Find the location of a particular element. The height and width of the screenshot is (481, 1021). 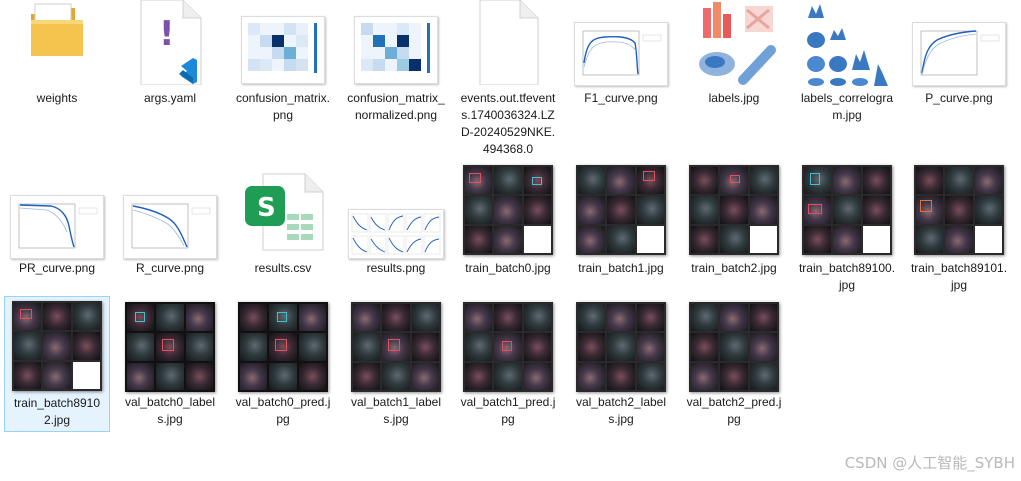

file-name: val_batch2_labels.jpg is located at coordinates (621, 410).